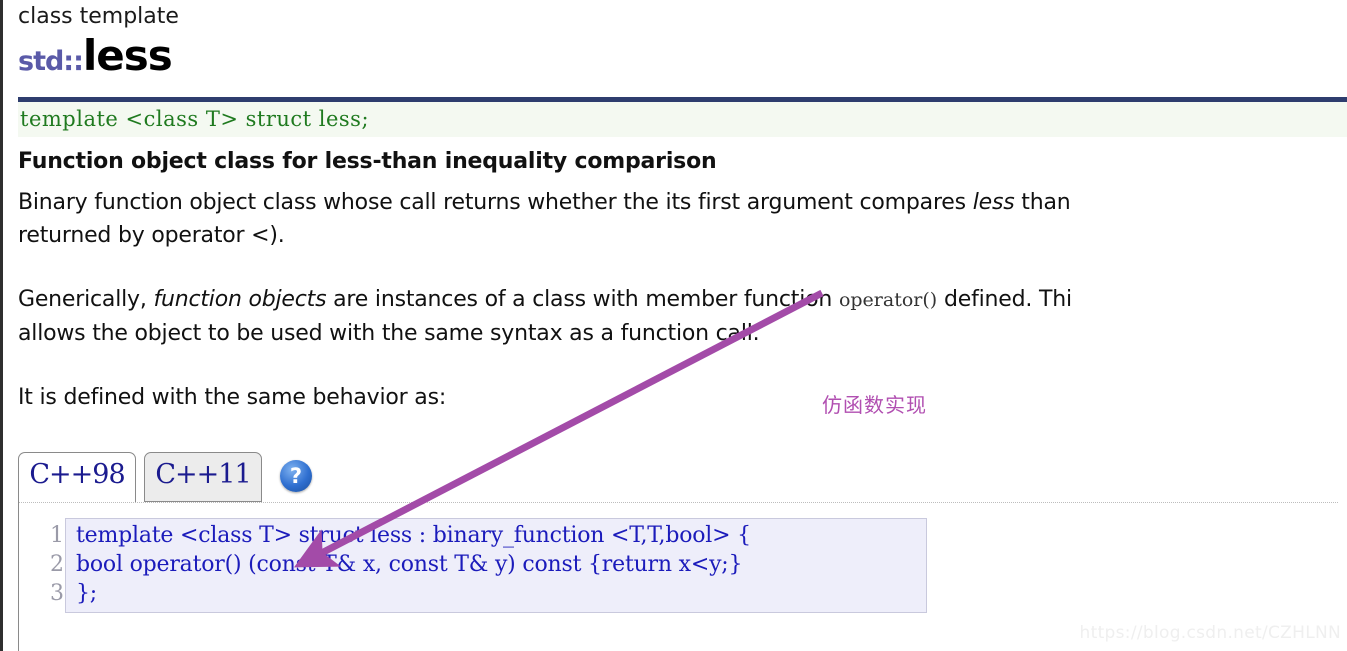  What do you see at coordinates (682, 60) in the screenshot?
I see `page-title: std::less` at bounding box center [682, 60].